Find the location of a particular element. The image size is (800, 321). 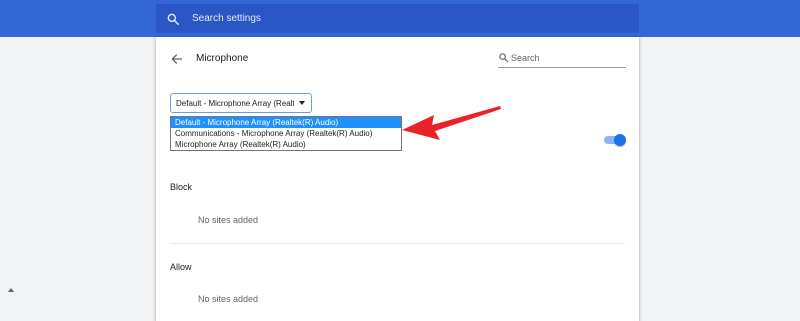

top-bar: Search settings is located at coordinates (400, 18).